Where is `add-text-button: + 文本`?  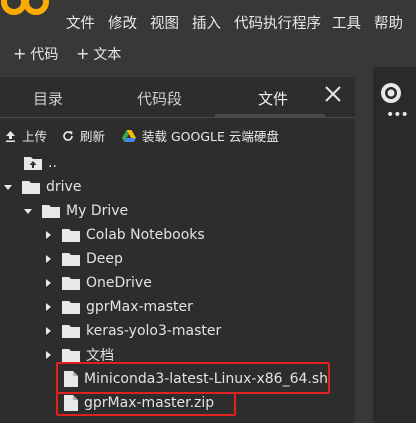
add-text-button: + 文本 is located at coordinates (98, 54).